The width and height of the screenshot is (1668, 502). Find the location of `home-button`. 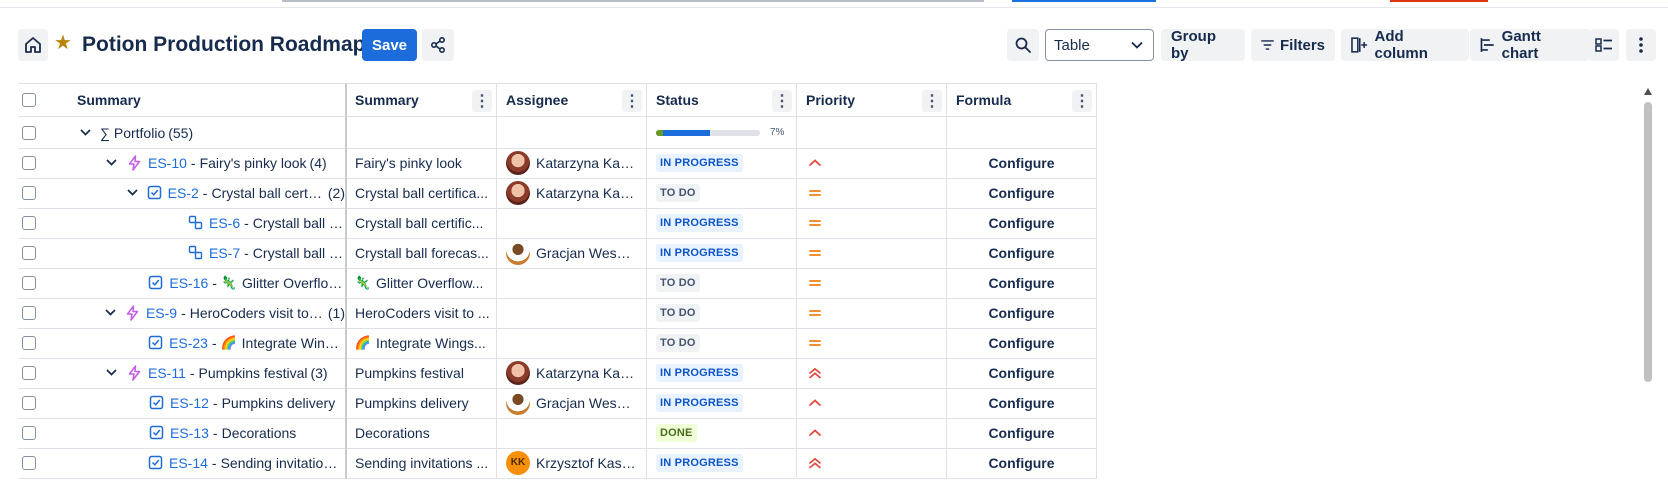

home-button is located at coordinates (33, 45).